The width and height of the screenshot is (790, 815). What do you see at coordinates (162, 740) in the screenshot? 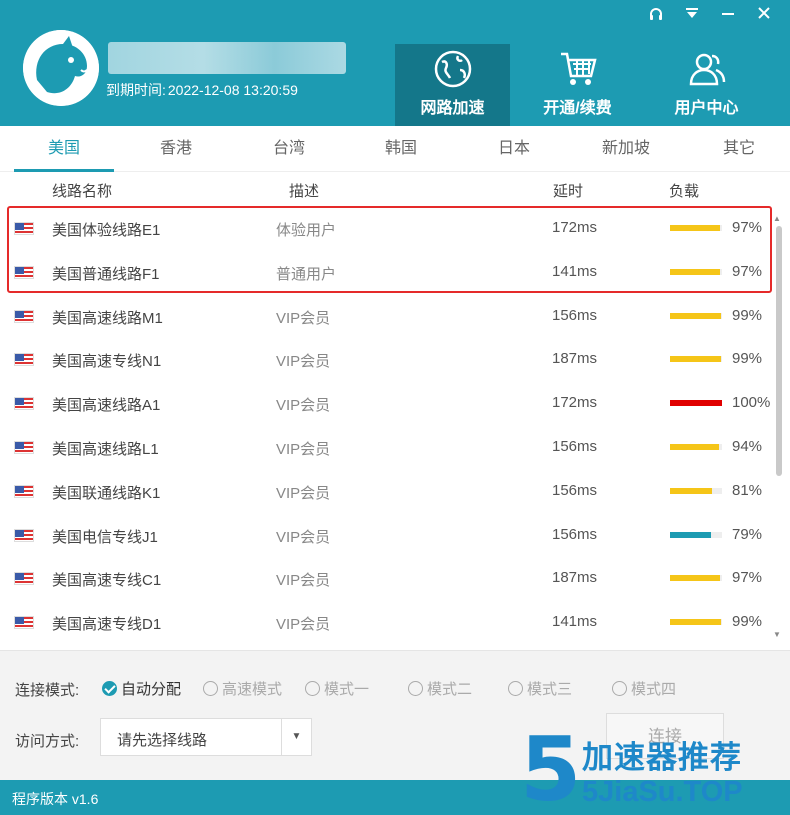
I see `access-value: 请先选择线路` at bounding box center [162, 740].